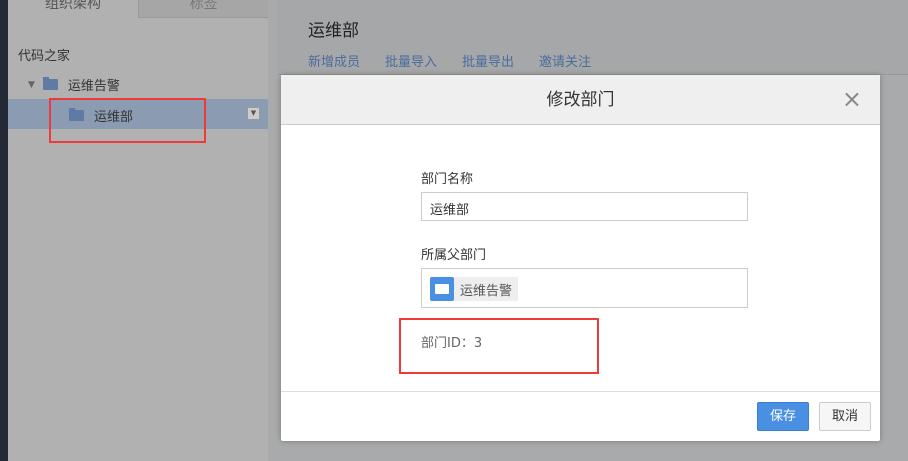  What do you see at coordinates (334, 60) in the screenshot?
I see `add-member-link: 新增成员` at bounding box center [334, 60].